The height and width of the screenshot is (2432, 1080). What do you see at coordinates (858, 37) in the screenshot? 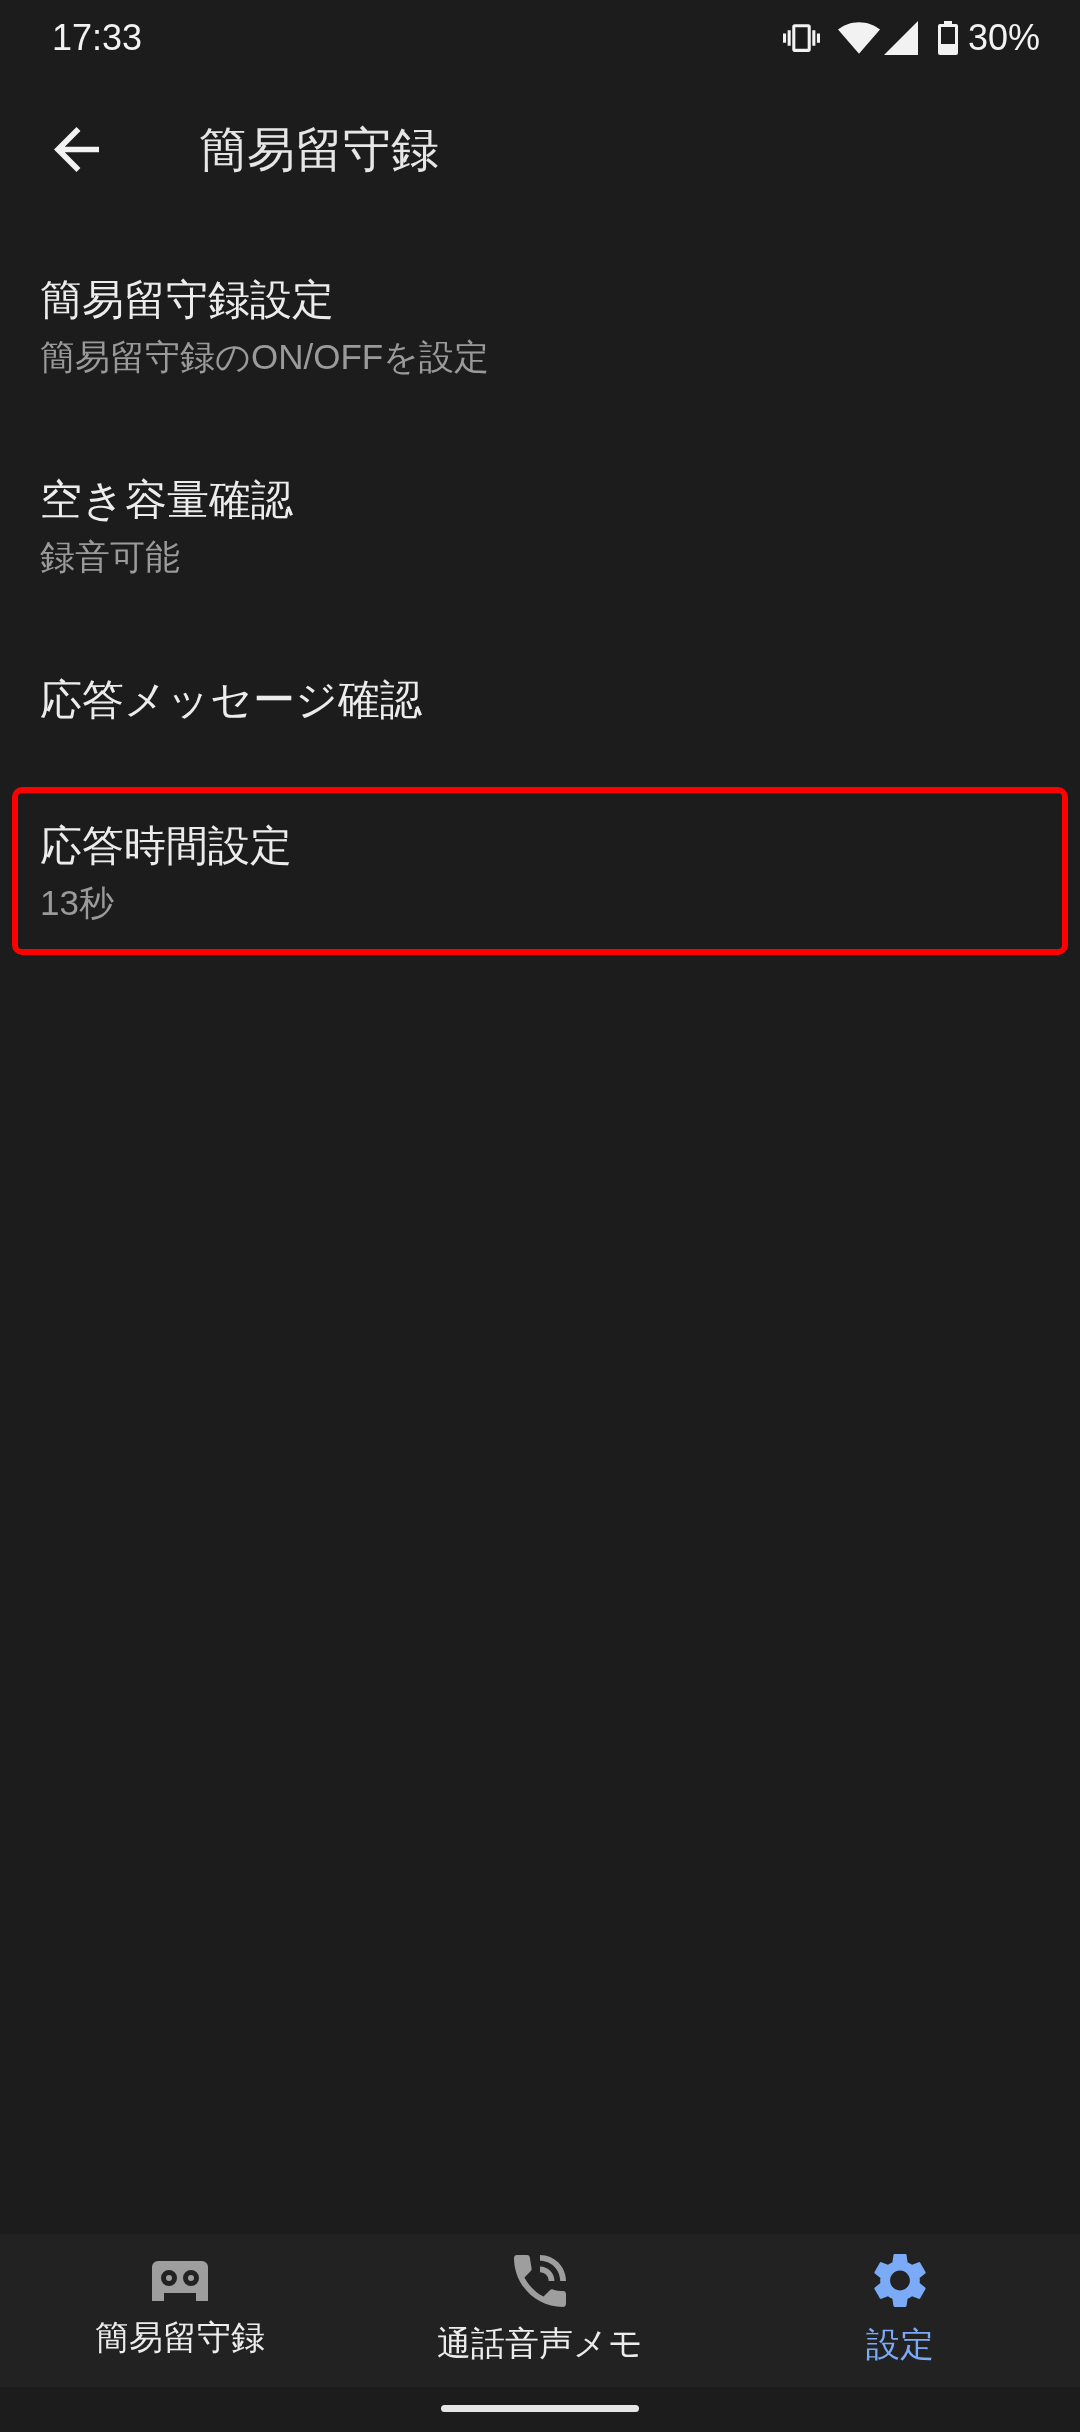
I see `wifi-icon` at bounding box center [858, 37].